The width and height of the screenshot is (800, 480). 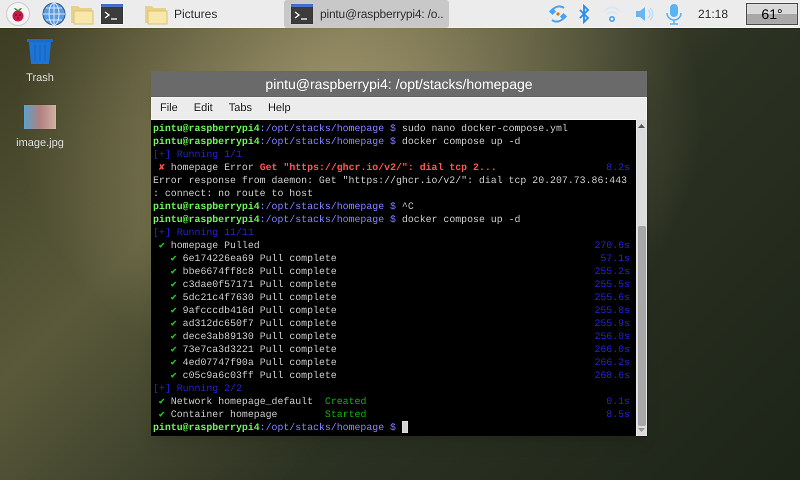 What do you see at coordinates (40, 116) in the screenshot?
I see `photo-placeholder` at bounding box center [40, 116].